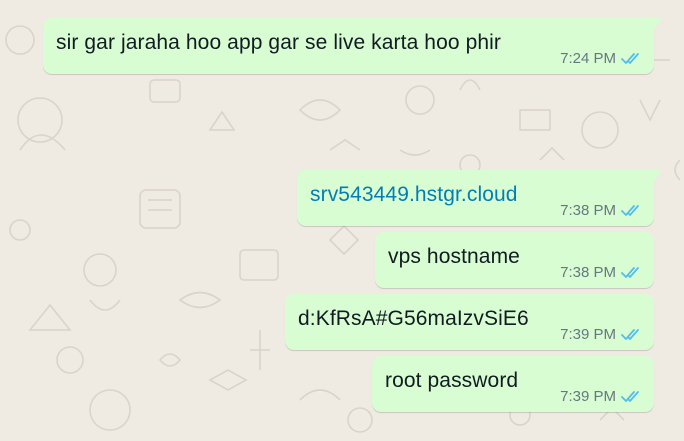  What do you see at coordinates (454, 256) in the screenshot?
I see `message-text: vps hostname` at bounding box center [454, 256].